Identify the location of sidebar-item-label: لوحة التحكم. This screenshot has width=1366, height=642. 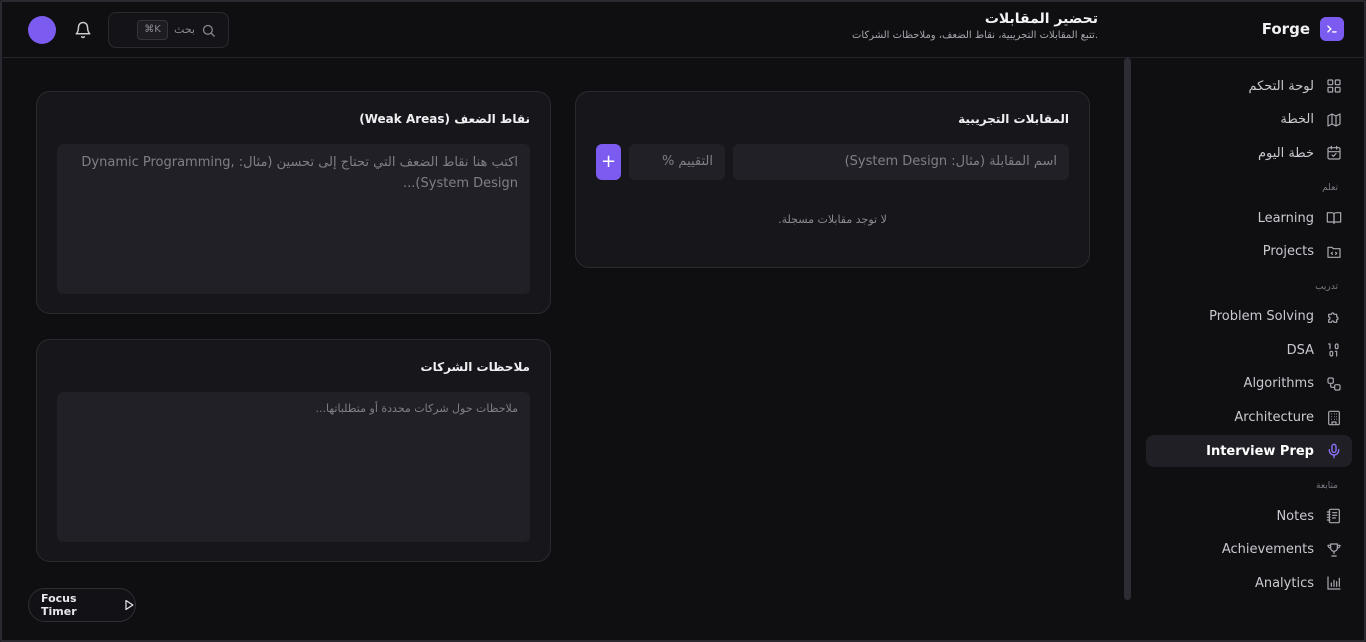
(1281, 86).